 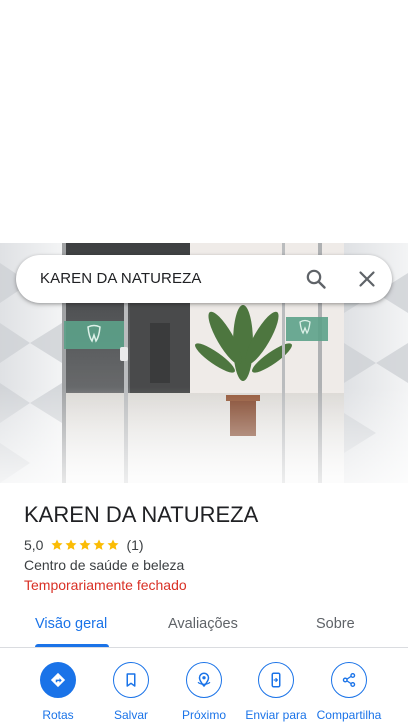 What do you see at coordinates (72, 645) in the screenshot?
I see `tab-indicator` at bounding box center [72, 645].